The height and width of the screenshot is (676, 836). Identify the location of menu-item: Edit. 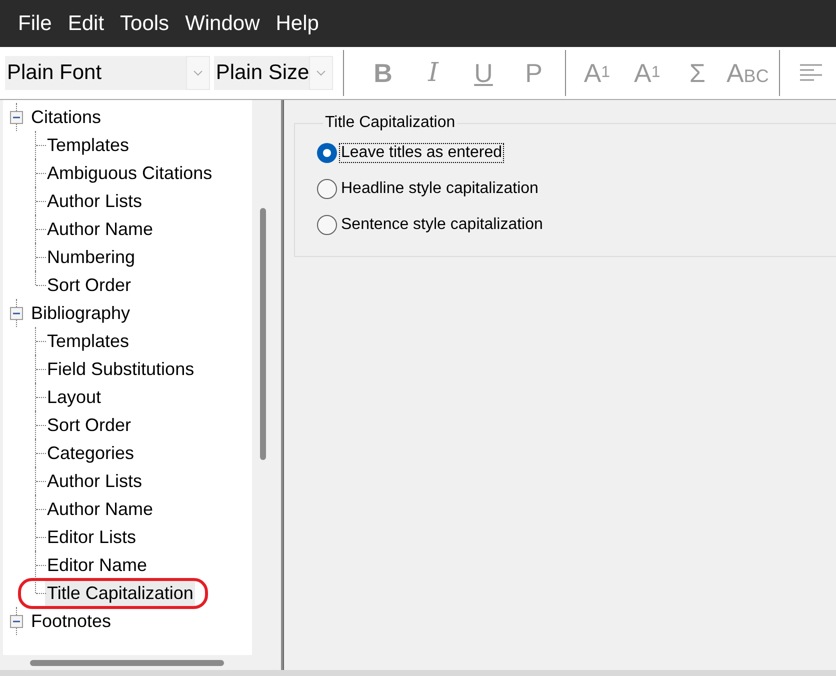
(86, 24).